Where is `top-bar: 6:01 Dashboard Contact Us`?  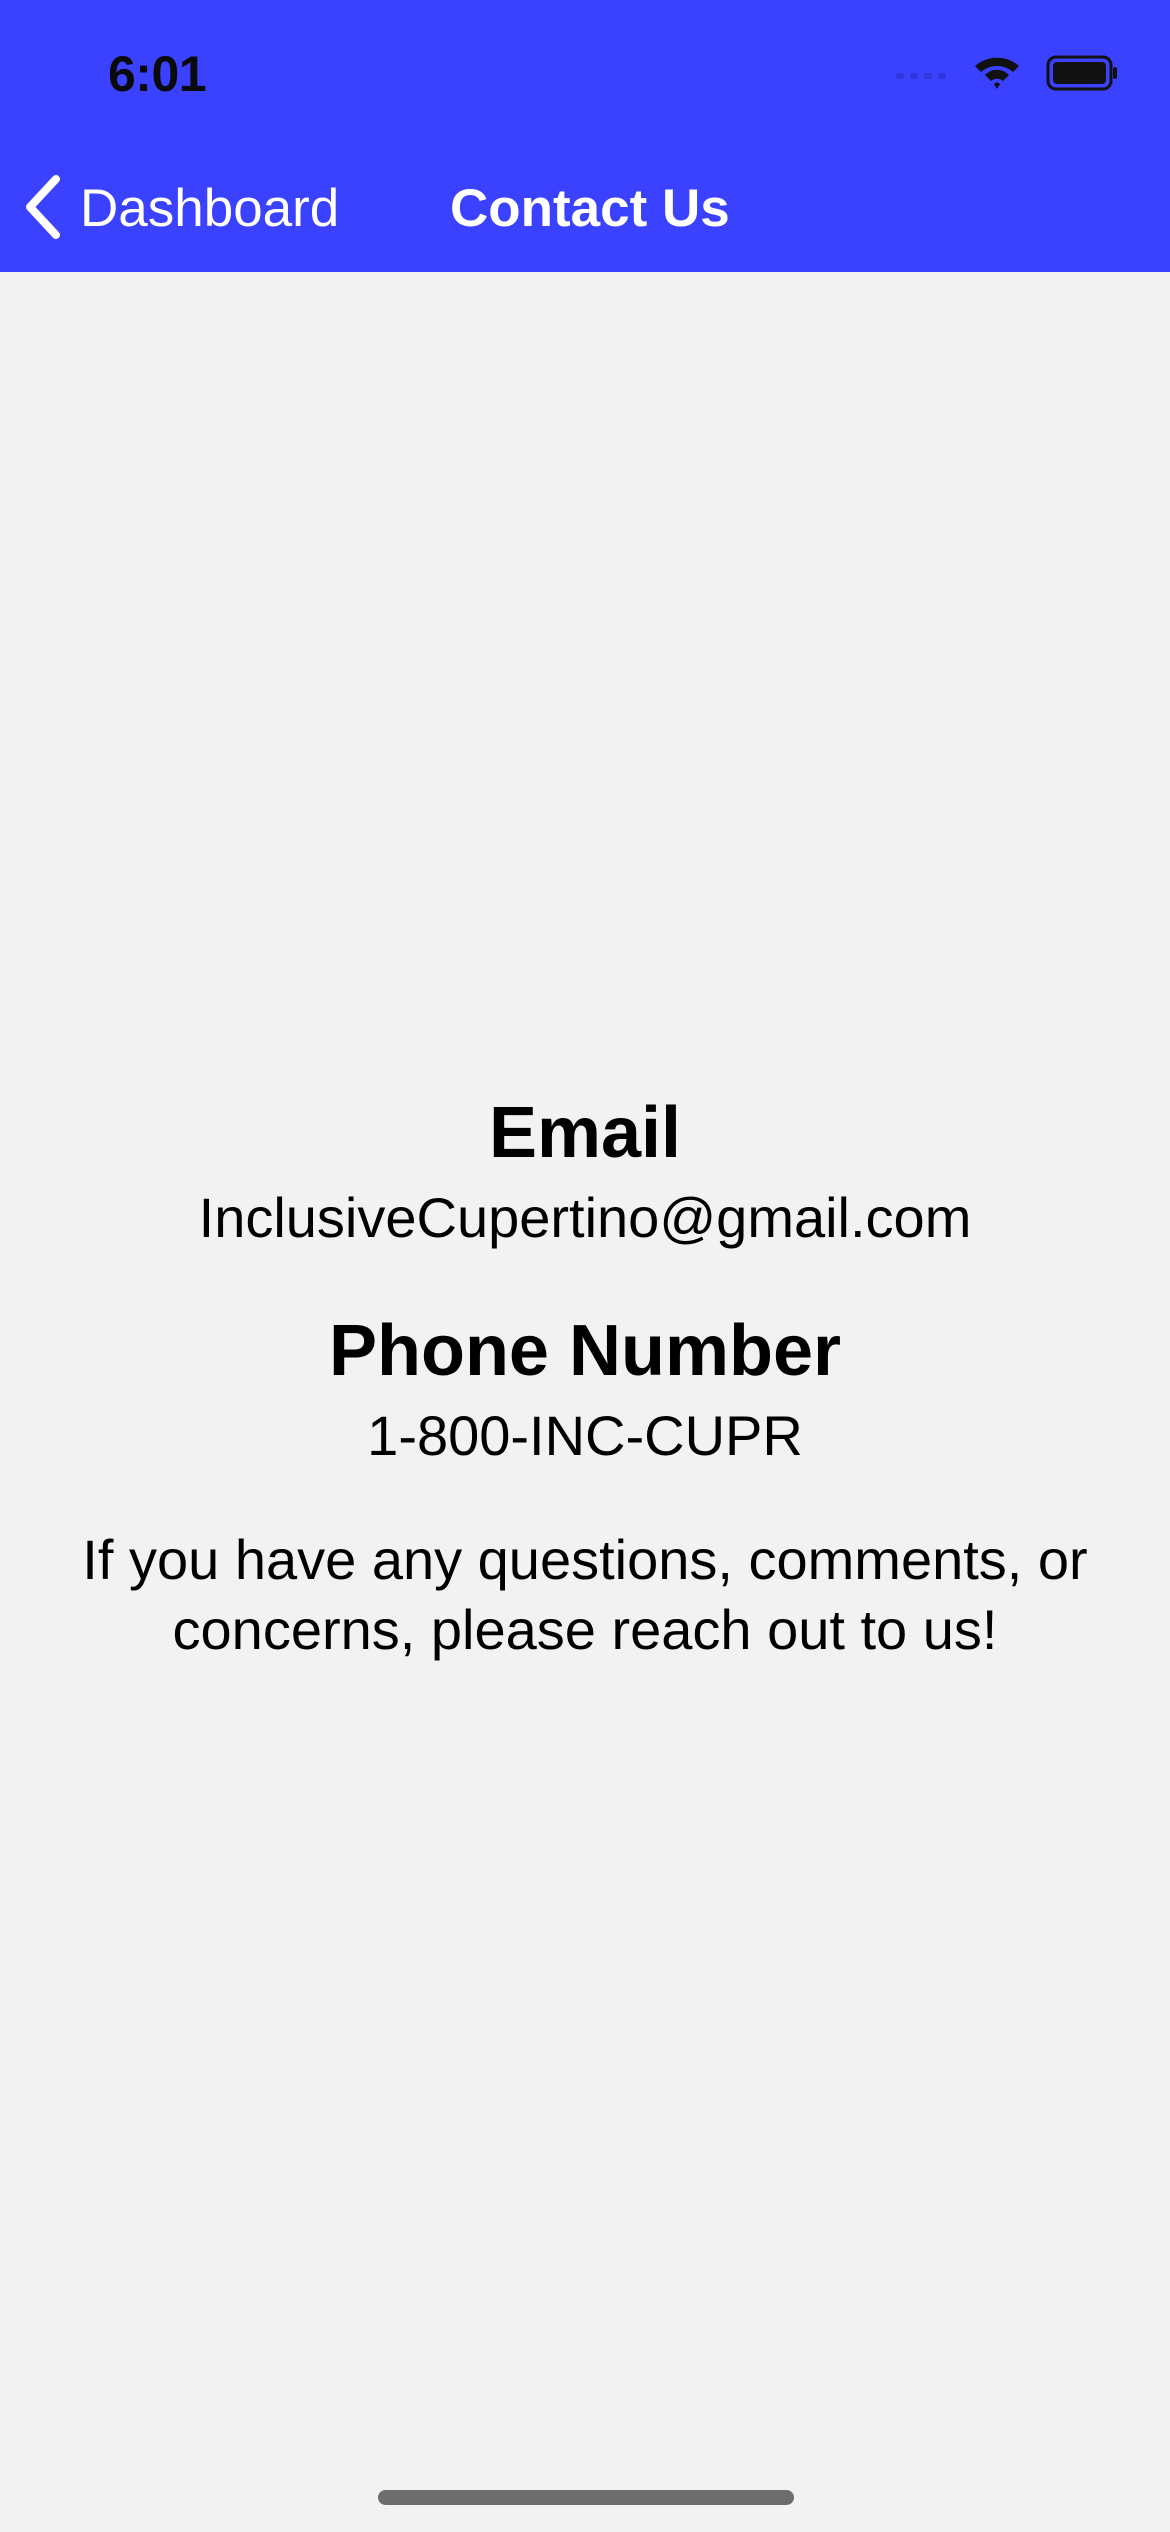 top-bar: 6:01 Dashboard Contact Us is located at coordinates (585, 136).